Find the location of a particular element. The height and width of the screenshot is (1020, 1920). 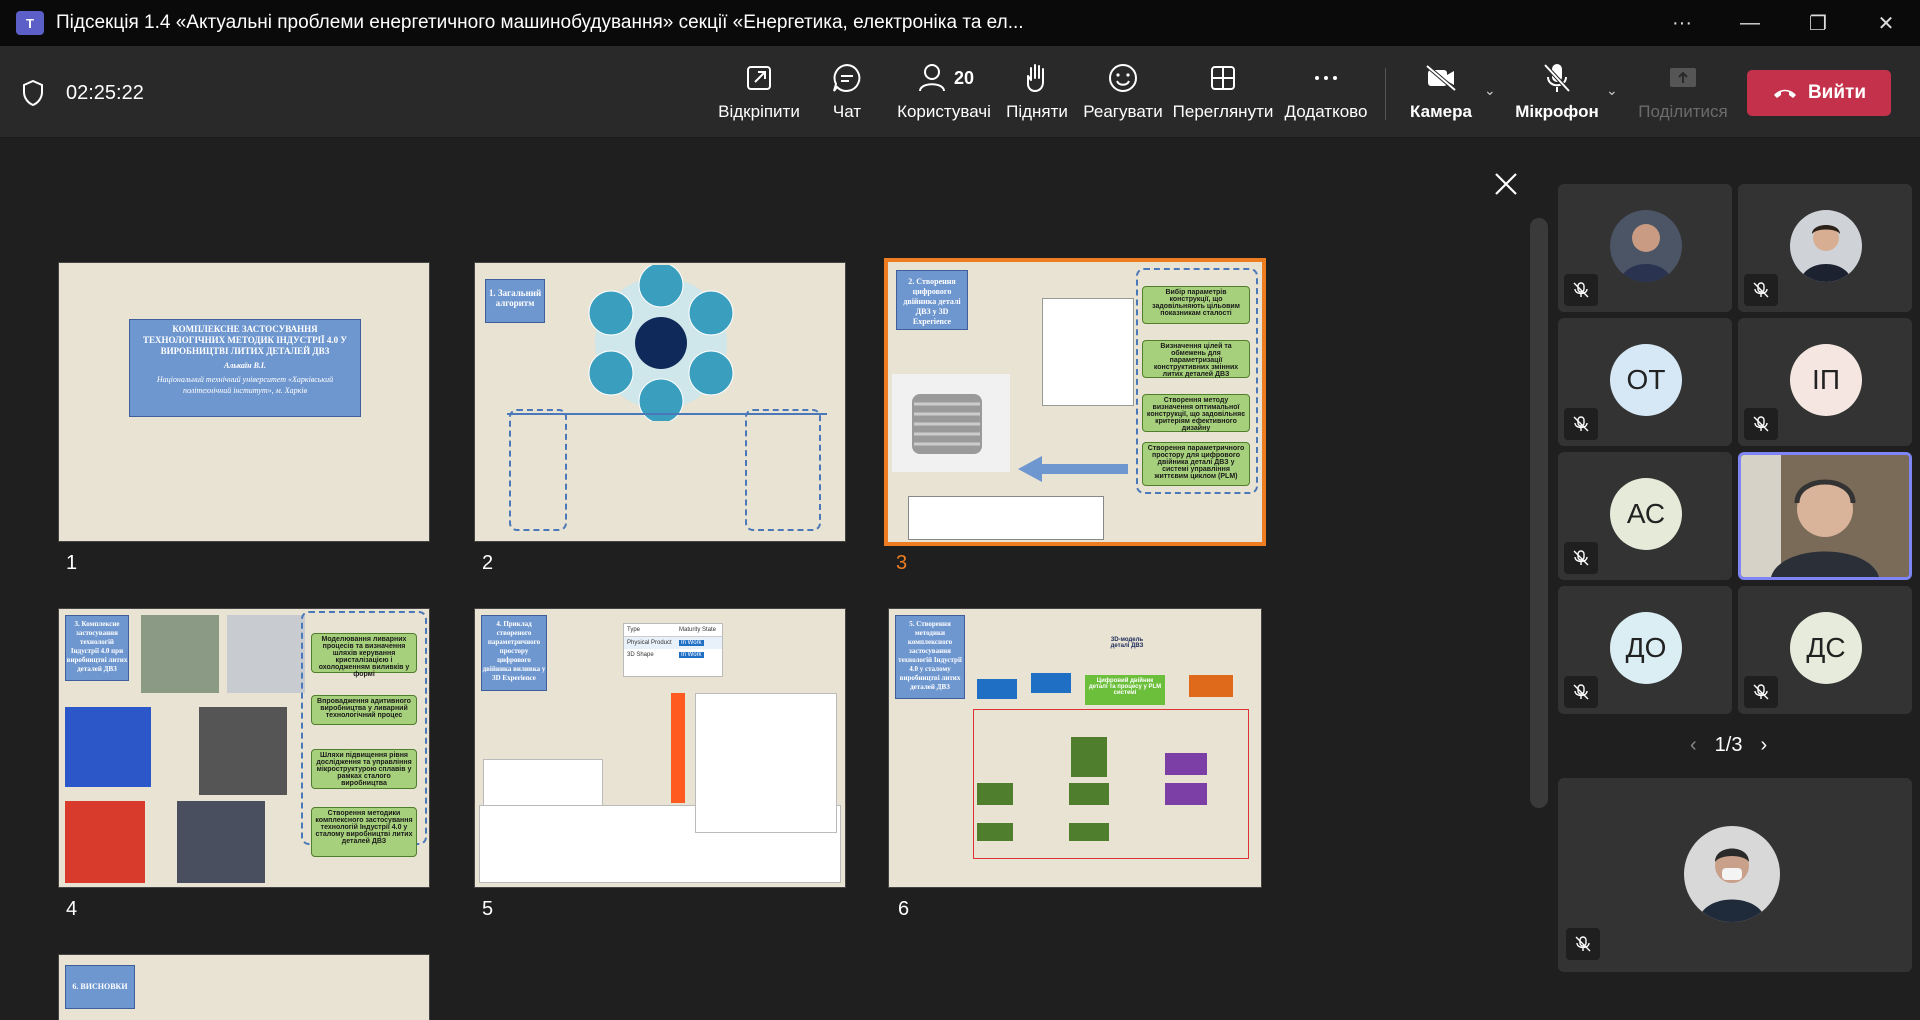

phone-hangup-icon is located at coordinates (1784, 93).